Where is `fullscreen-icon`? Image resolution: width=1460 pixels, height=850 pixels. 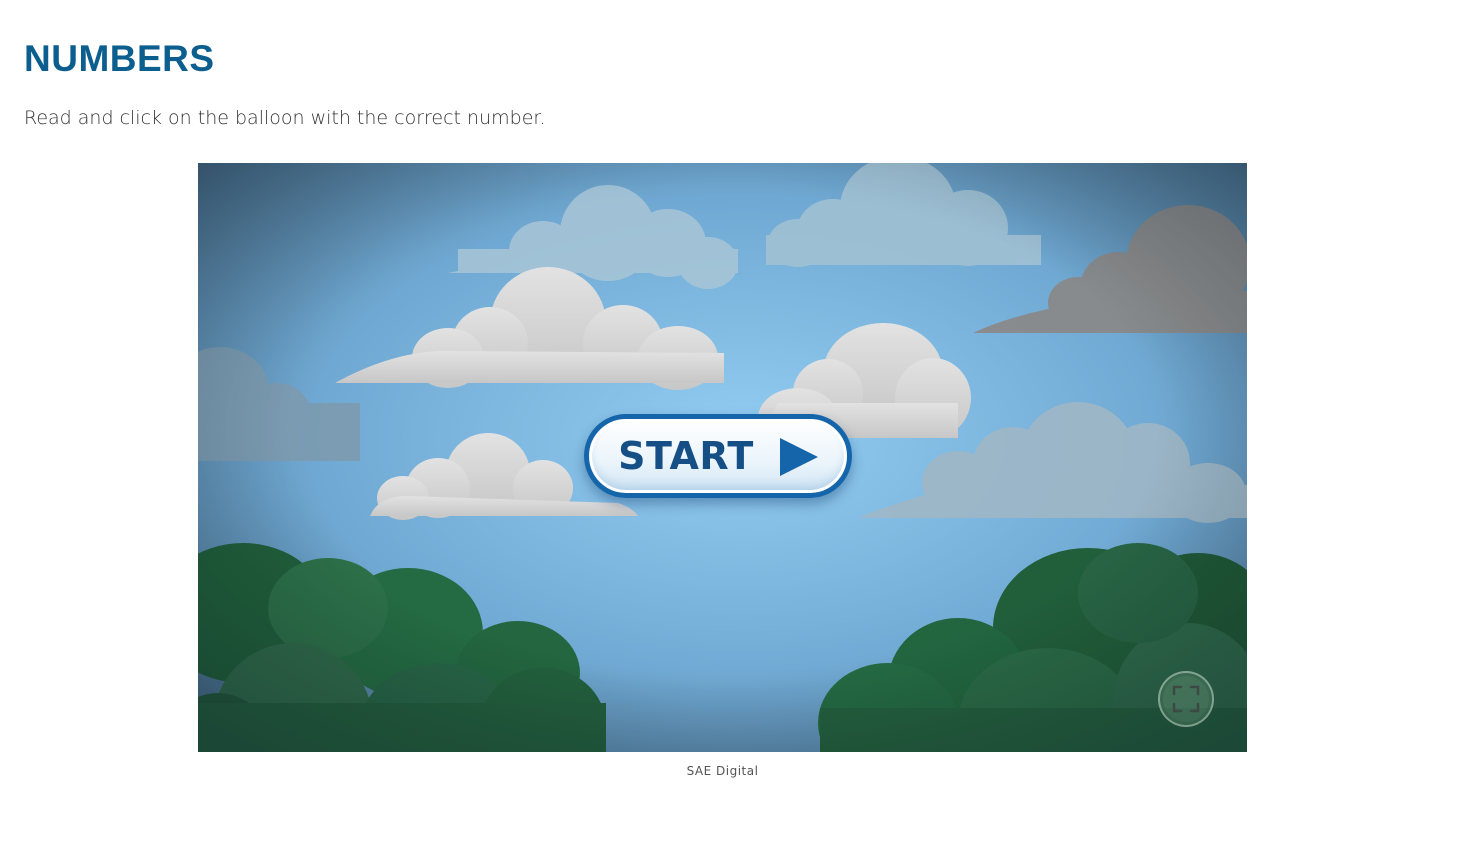 fullscreen-icon is located at coordinates (1186, 699).